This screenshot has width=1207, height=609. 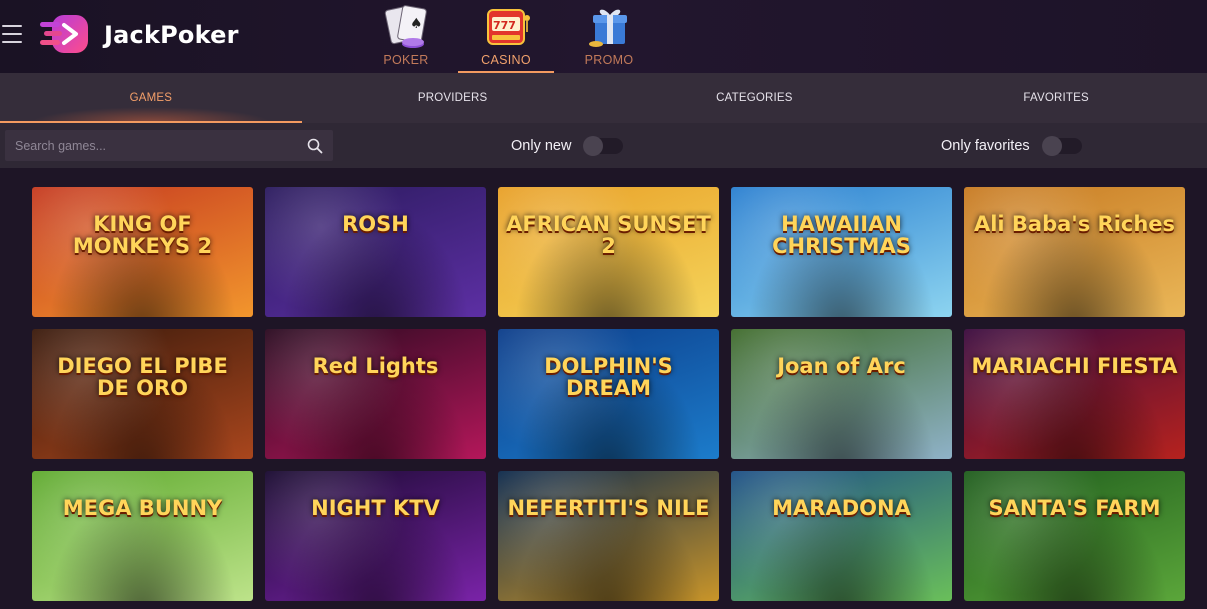 What do you see at coordinates (755, 98) in the screenshot?
I see `tab-categories: CATEGORIES` at bounding box center [755, 98].